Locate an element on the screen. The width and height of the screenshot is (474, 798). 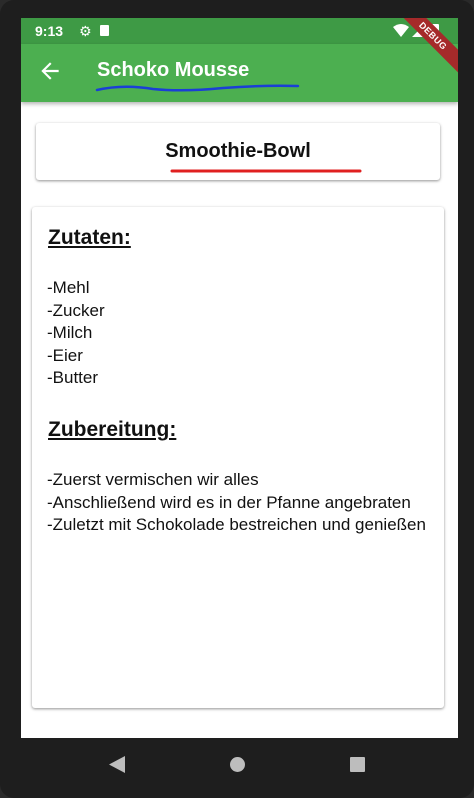
status-bar: 9:13 ⚙ is located at coordinates (239, 31).